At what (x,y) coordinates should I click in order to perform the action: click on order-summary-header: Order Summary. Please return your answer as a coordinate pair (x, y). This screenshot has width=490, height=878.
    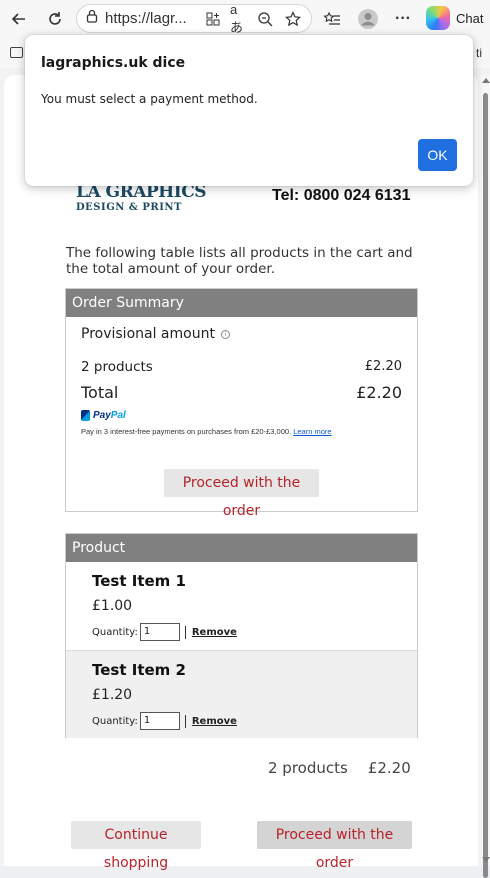
    Looking at the image, I should click on (241, 303).